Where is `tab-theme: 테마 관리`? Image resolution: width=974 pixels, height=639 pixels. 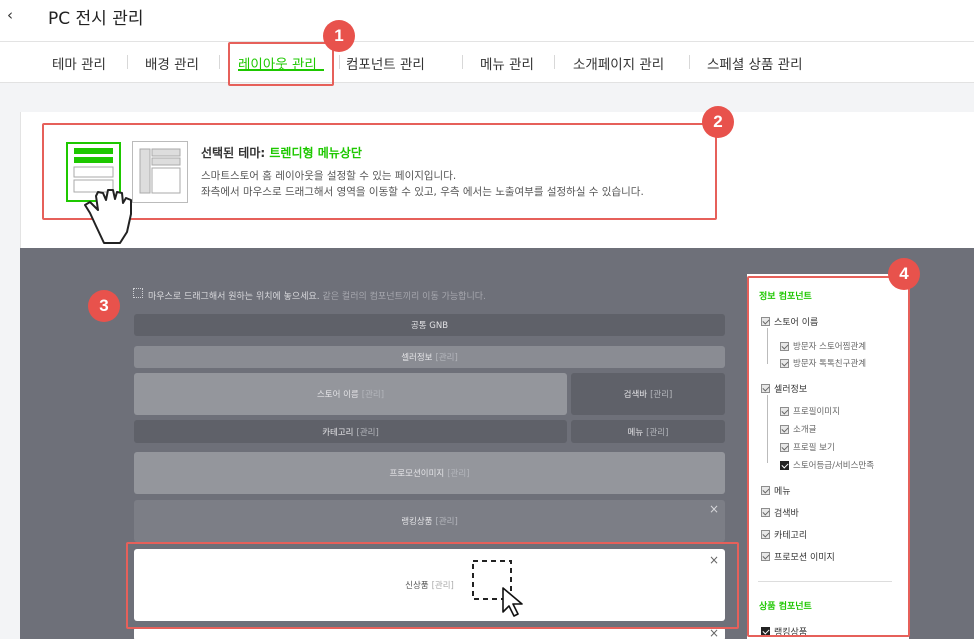 tab-theme: 테마 관리 is located at coordinates (79, 63).